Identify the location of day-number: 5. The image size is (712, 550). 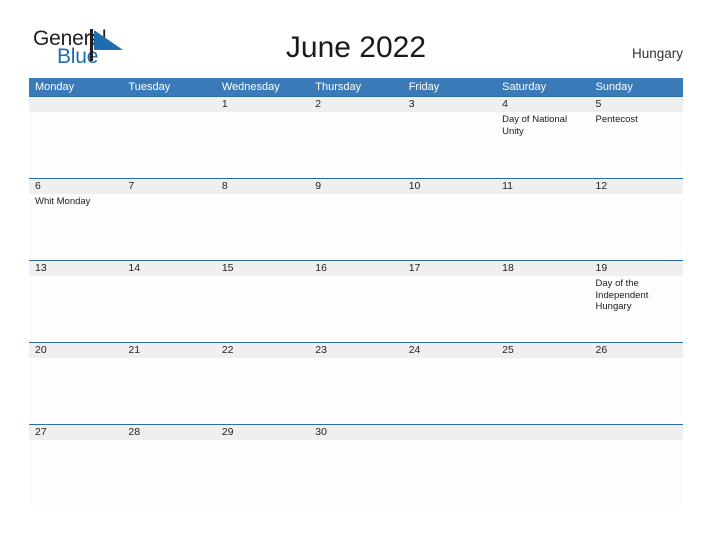
(636, 104).